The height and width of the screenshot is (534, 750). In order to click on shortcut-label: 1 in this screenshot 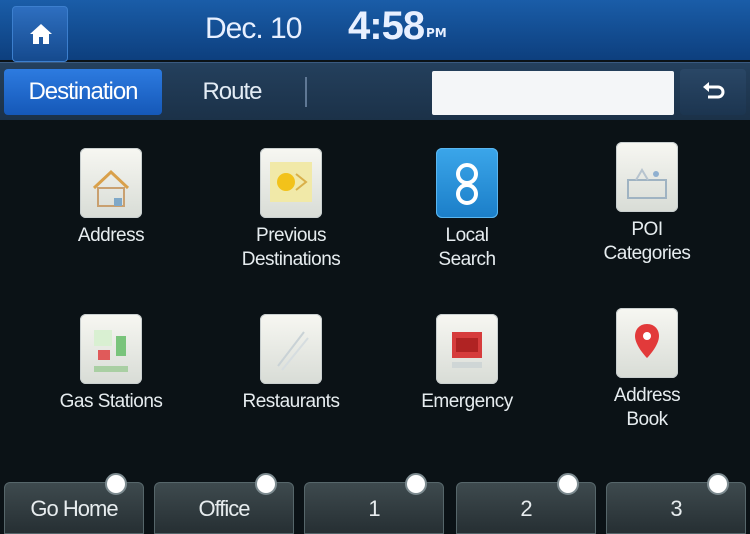, I will do `click(374, 508)`.